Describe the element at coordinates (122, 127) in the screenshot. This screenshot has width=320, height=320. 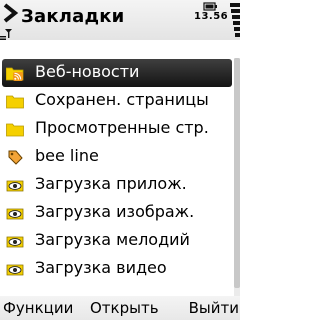
I see `item-label: Просмотренные стр.` at that location.